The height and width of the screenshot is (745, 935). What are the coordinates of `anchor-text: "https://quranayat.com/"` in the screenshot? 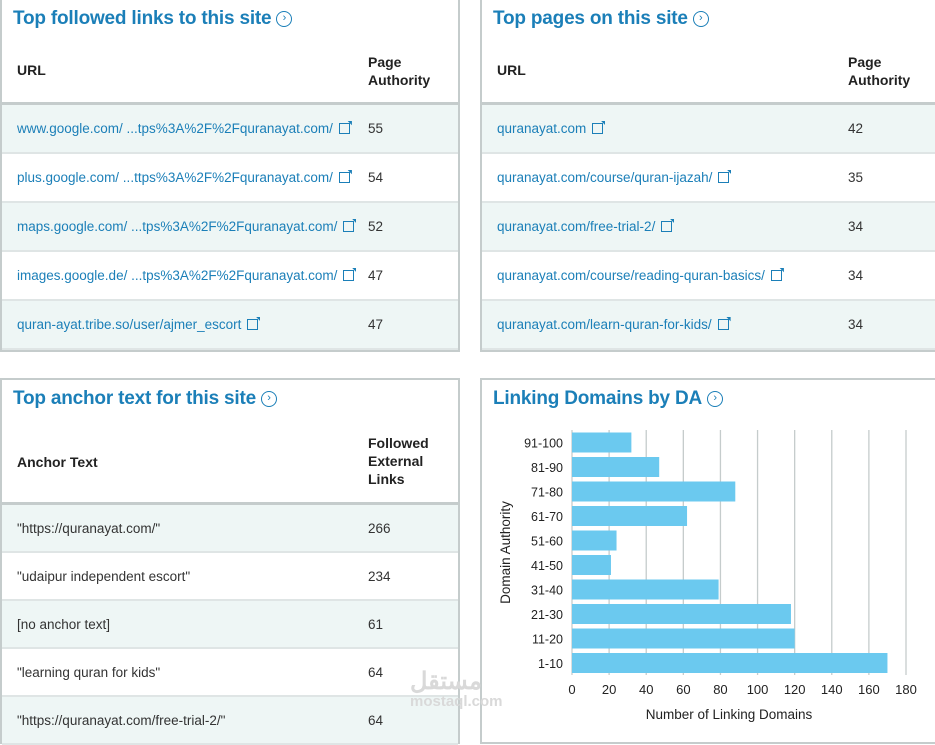 It's located at (89, 528).